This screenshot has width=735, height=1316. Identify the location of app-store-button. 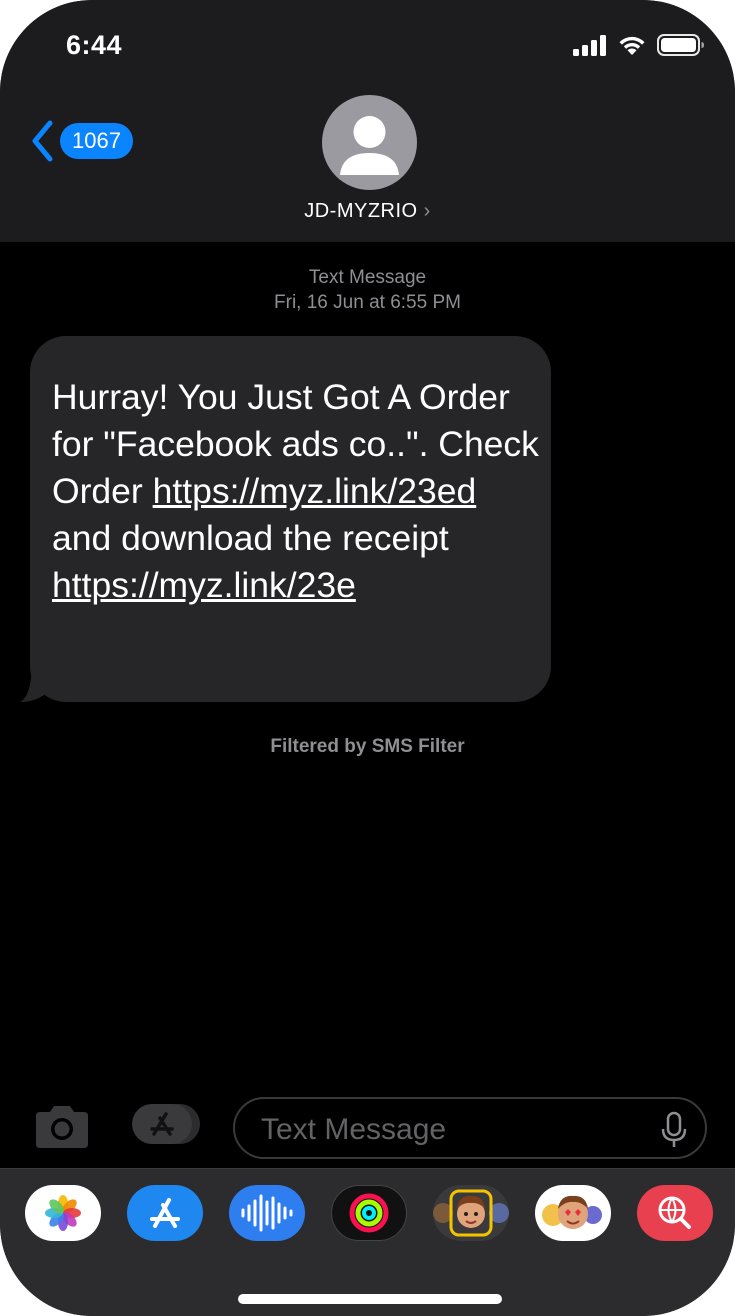
(166, 1124).